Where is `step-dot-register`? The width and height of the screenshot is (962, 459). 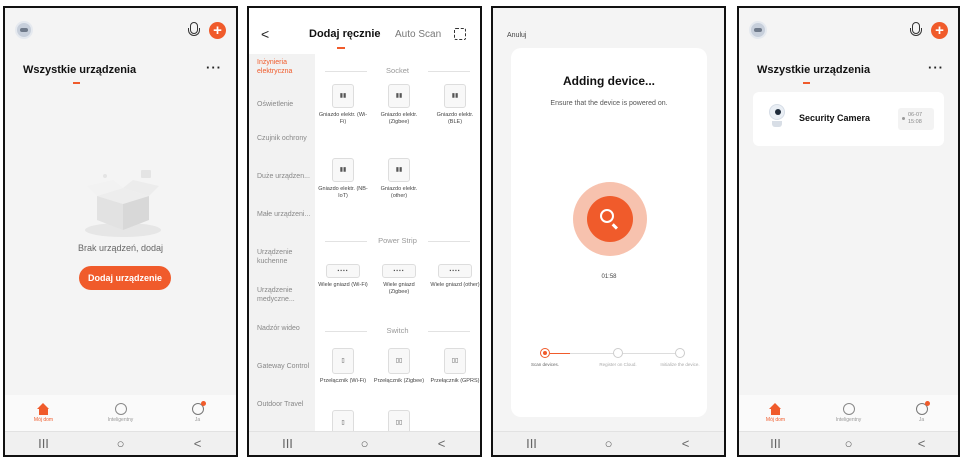
step-dot-register is located at coordinates (618, 353).